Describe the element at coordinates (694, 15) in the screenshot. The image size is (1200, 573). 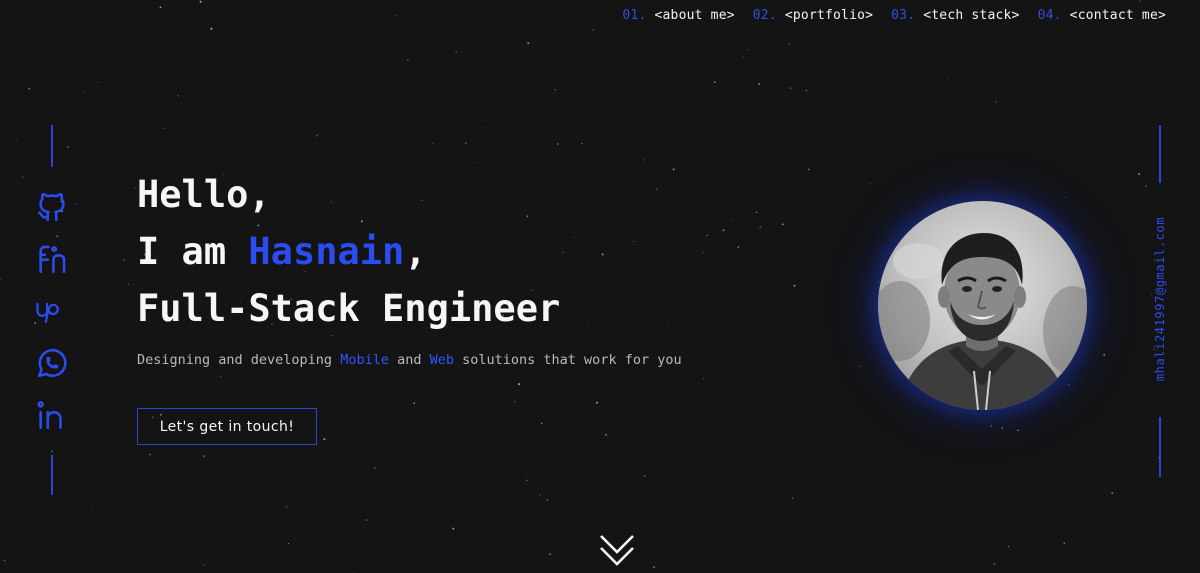
I see `nav-label: <about me>` at that location.